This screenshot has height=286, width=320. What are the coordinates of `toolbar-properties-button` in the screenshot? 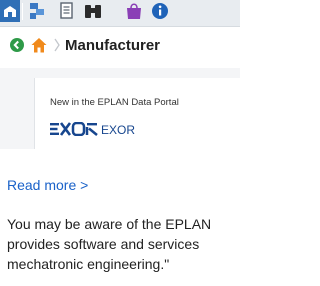 It's located at (37, 11).